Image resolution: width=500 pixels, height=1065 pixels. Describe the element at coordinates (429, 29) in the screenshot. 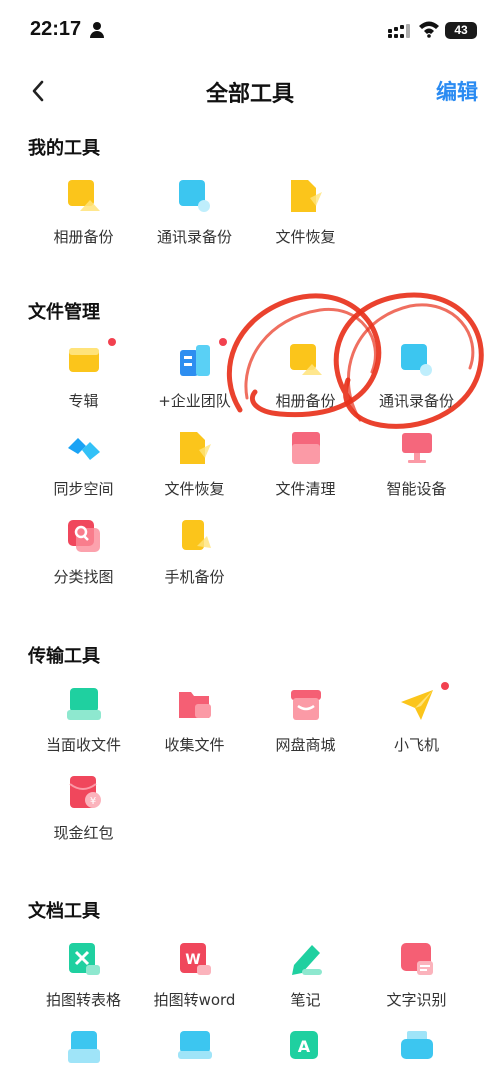

I see `wifi-icon` at that location.